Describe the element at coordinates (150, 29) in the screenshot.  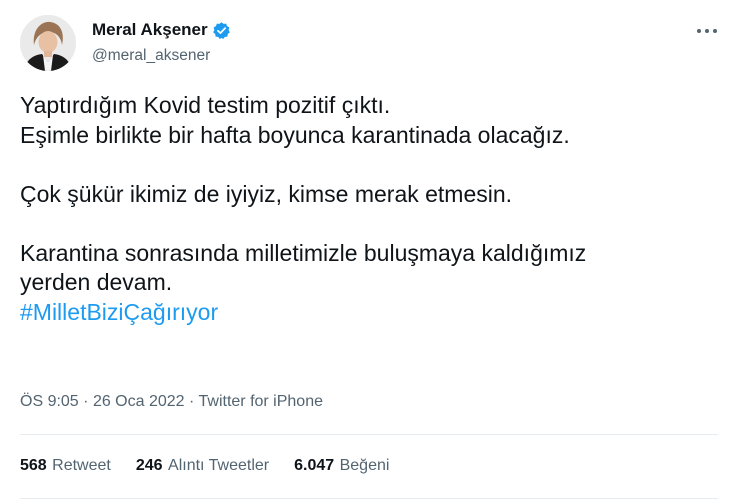
I see `display-name-text: Meral Akşener` at that location.